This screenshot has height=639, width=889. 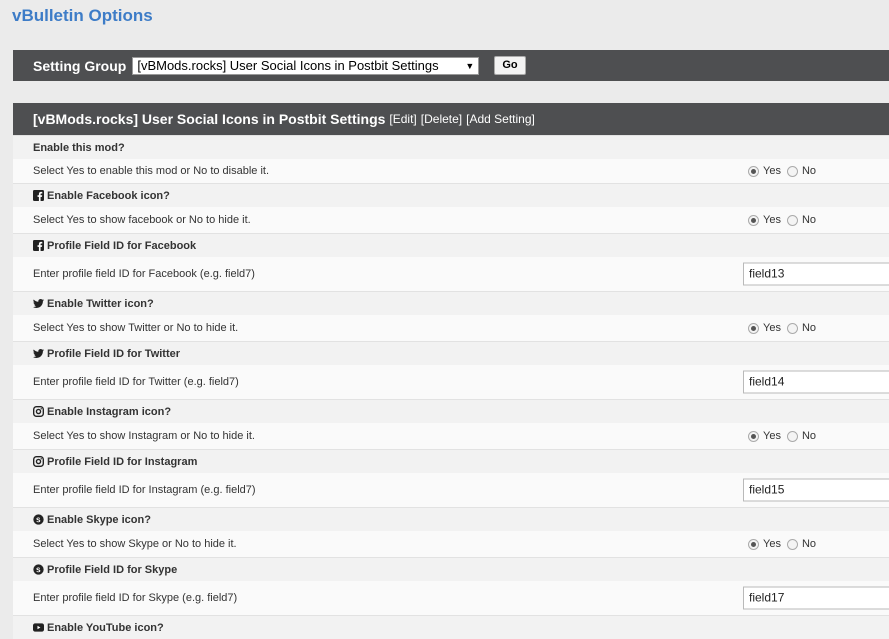 What do you see at coordinates (451, 461) in the screenshot?
I see `setting-title: Profile Field ID for Instagram` at bounding box center [451, 461].